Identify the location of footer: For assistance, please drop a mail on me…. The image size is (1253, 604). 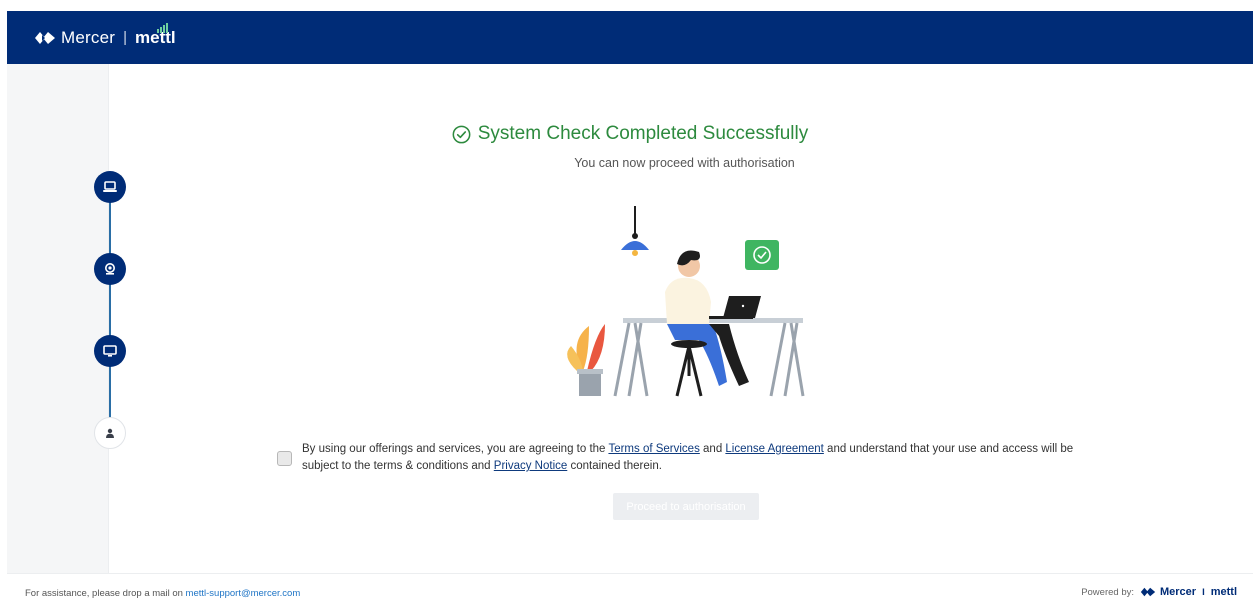
(630, 588).